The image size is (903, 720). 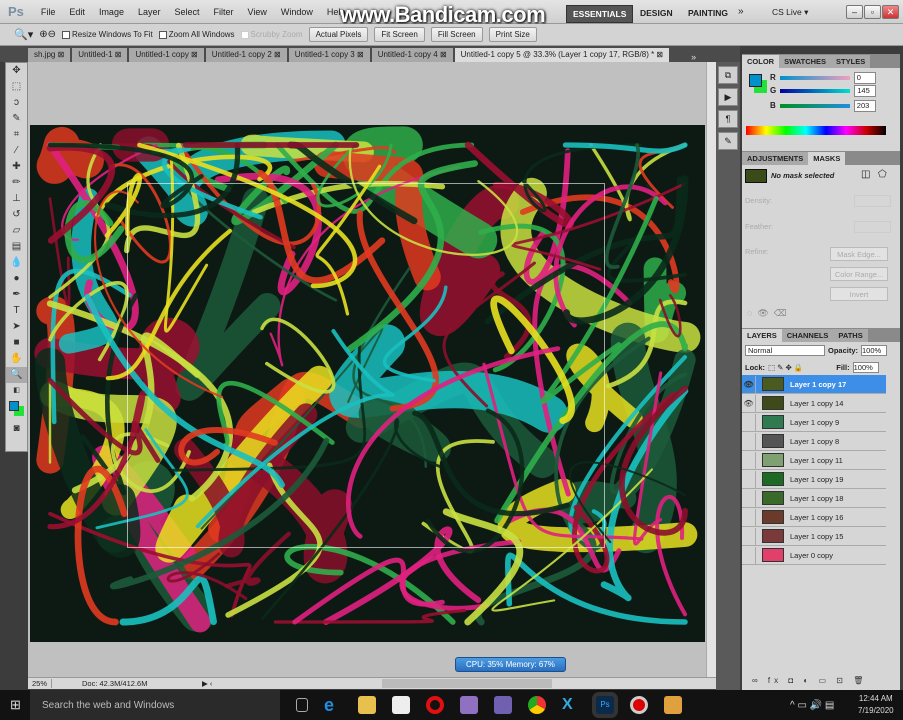 What do you see at coordinates (16, 71) in the screenshot?
I see `move-tool-icon: ✥` at bounding box center [16, 71].